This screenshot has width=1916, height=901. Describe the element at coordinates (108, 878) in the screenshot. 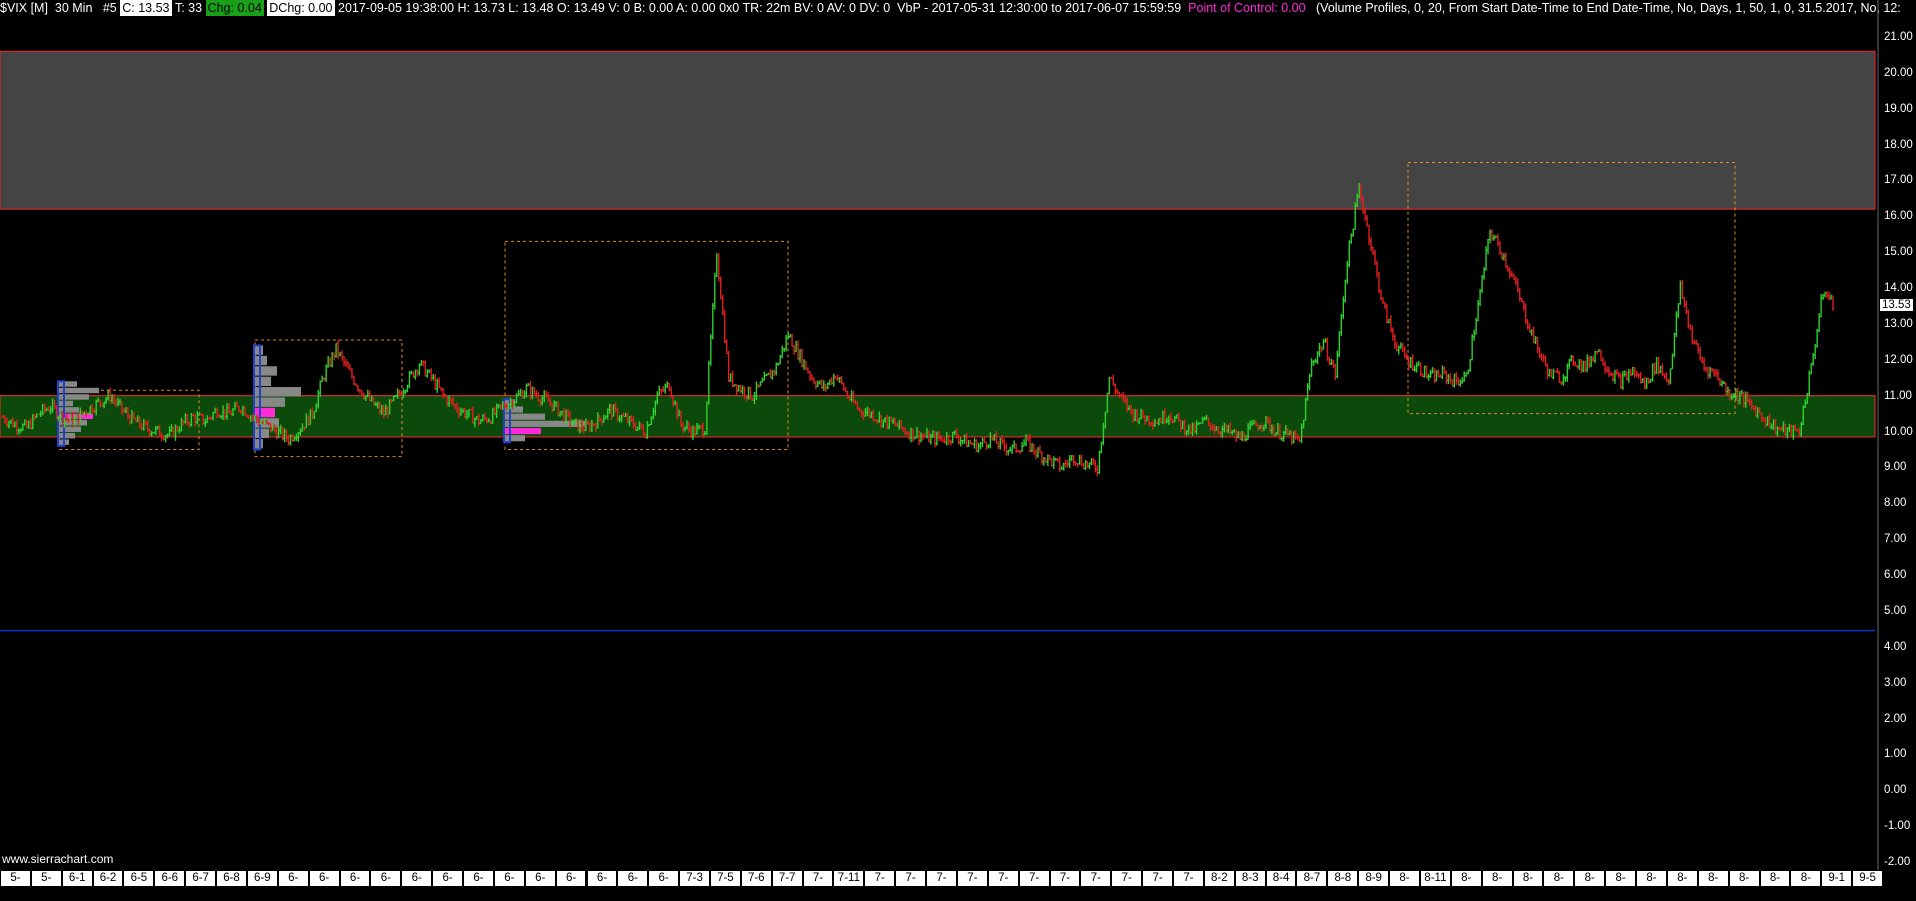

I see `time-tick-label: 6-2` at that location.